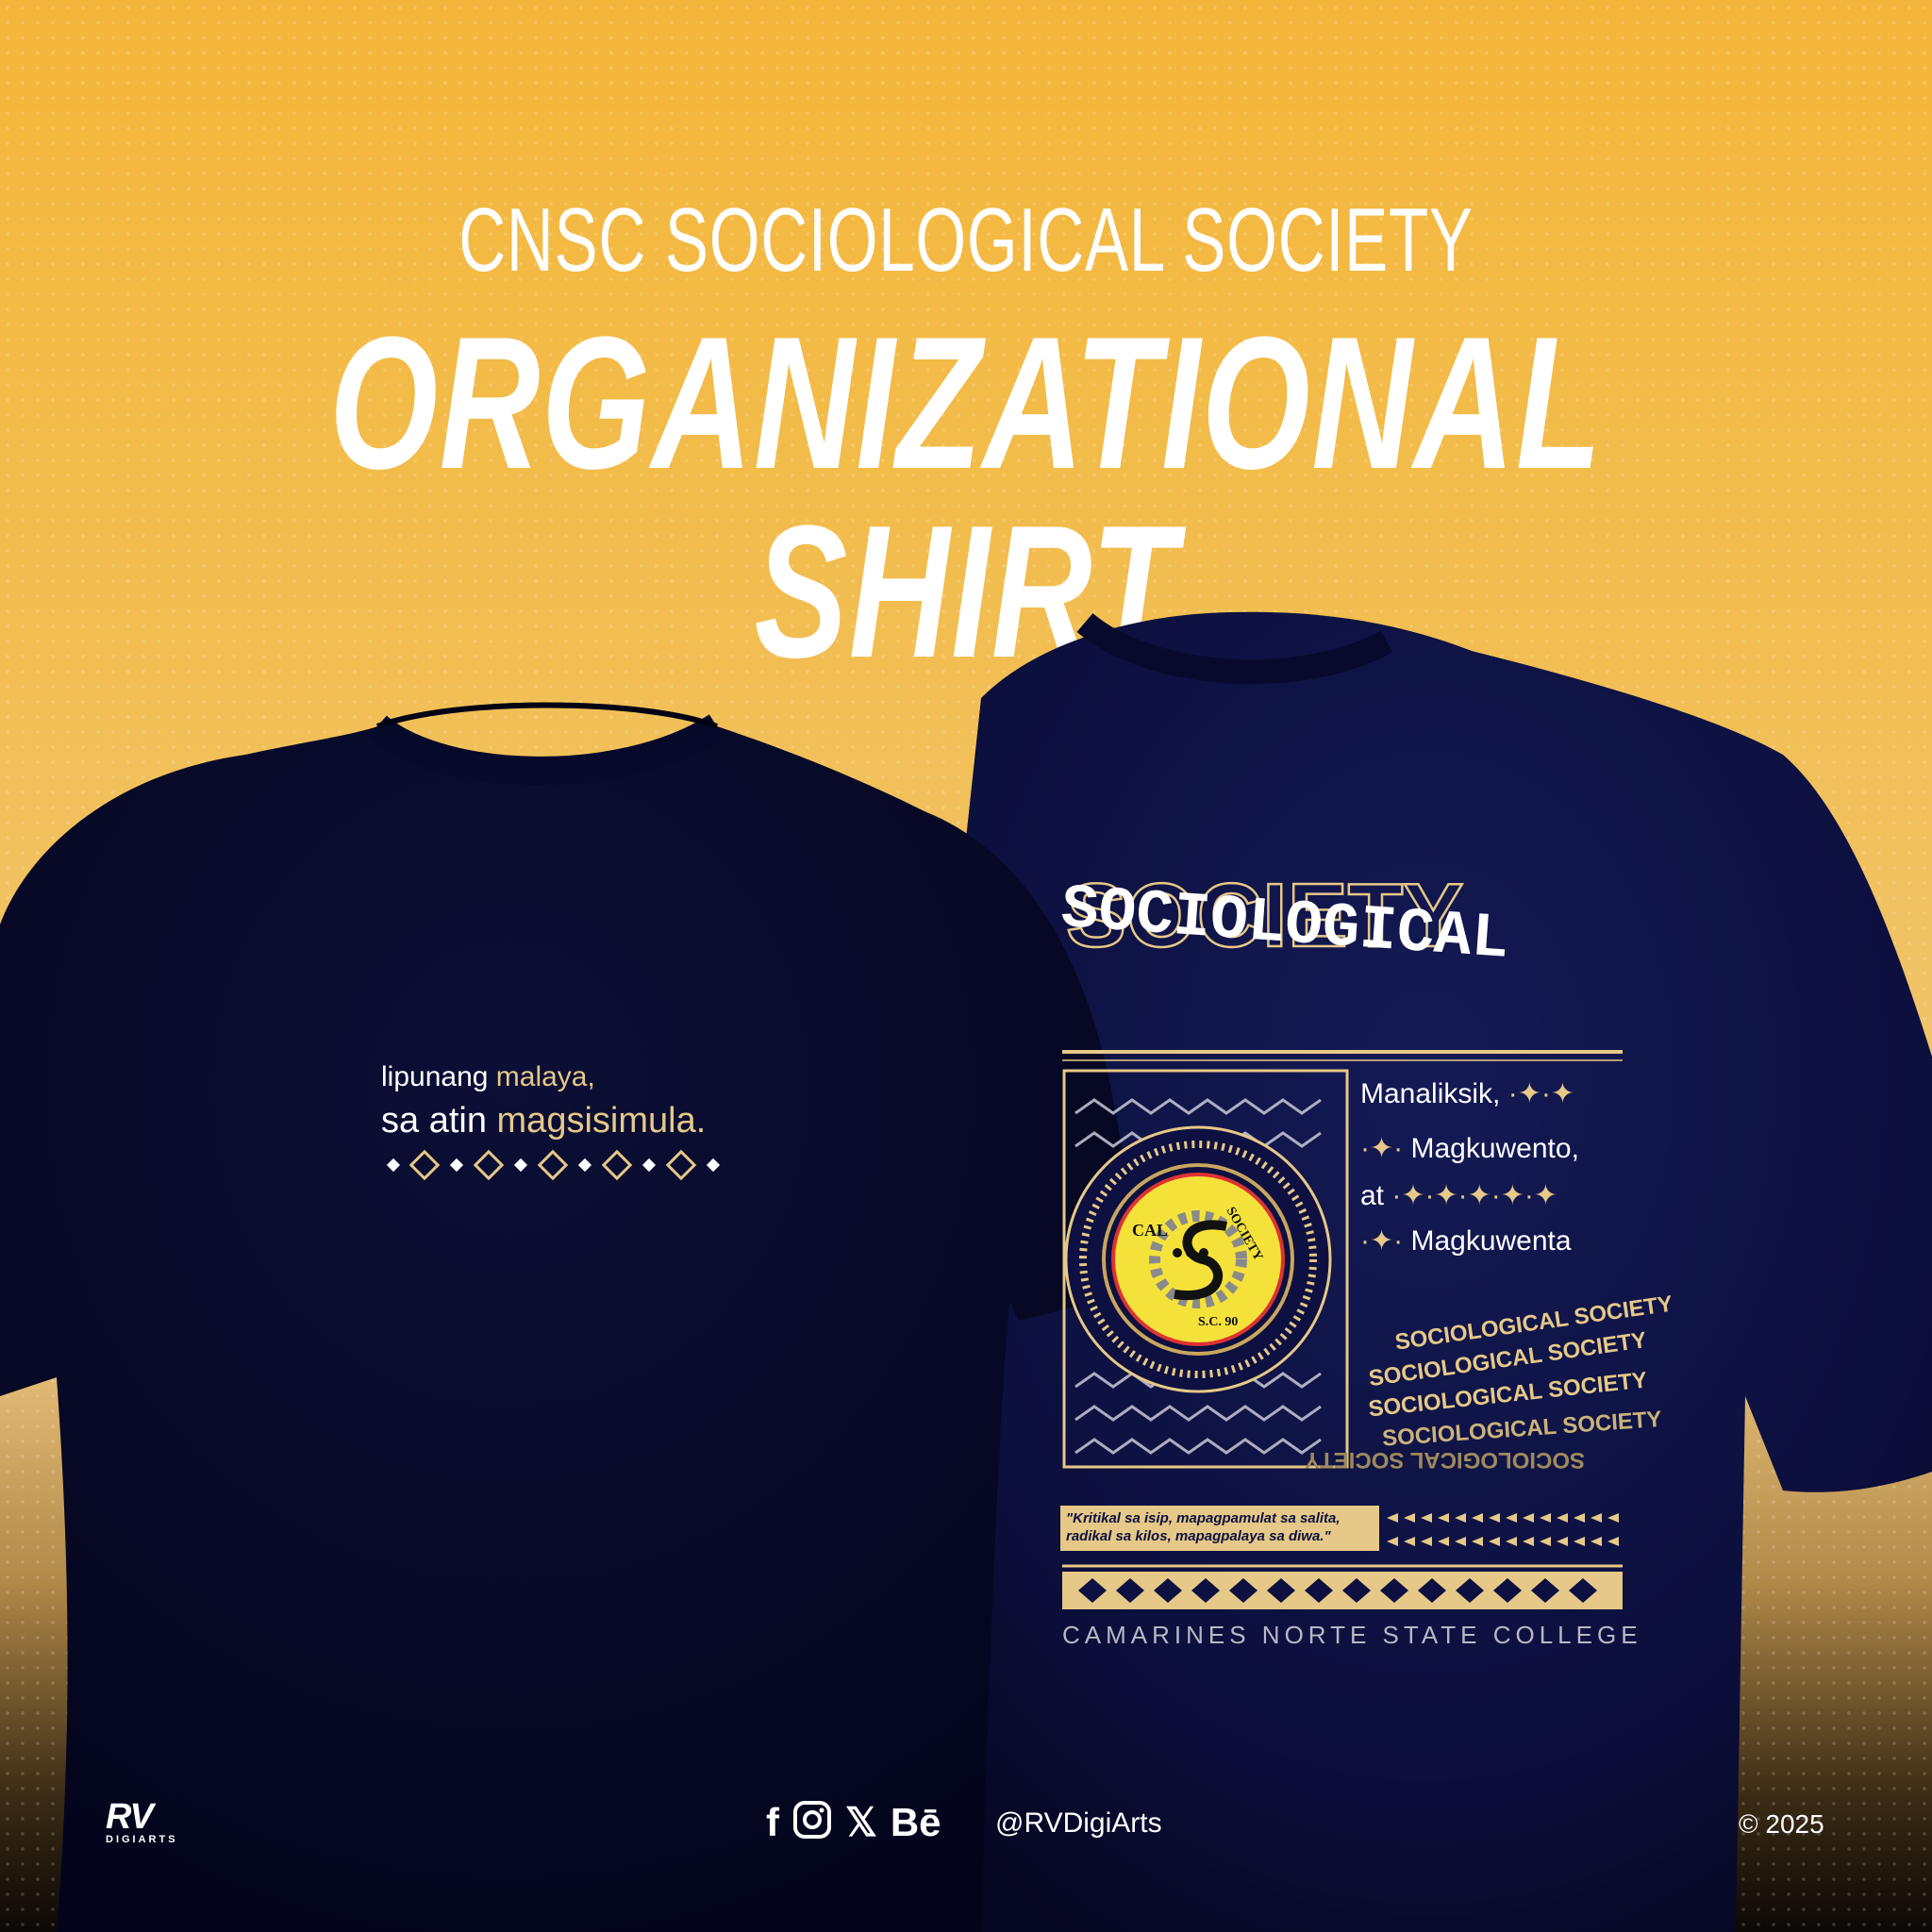  I want to click on seal-text-left: CAL, so click(1150, 1231).